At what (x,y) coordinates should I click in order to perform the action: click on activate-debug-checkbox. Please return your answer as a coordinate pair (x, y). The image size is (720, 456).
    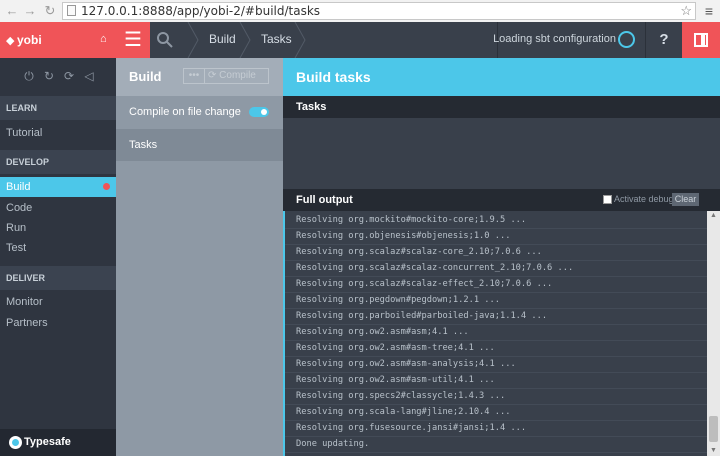
    Looking at the image, I should click on (607, 199).